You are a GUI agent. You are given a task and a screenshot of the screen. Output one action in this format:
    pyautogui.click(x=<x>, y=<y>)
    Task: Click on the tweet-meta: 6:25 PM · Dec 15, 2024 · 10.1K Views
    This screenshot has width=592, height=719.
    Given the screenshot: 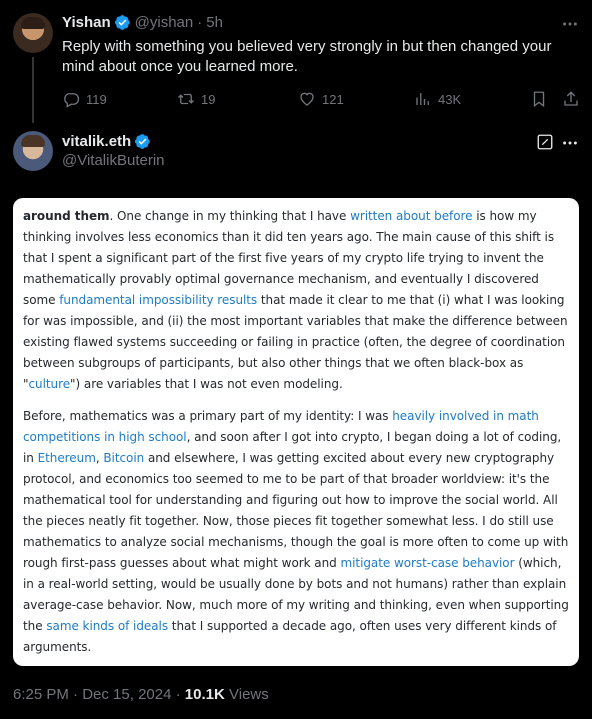 What is the action you would take?
    pyautogui.click(x=141, y=694)
    